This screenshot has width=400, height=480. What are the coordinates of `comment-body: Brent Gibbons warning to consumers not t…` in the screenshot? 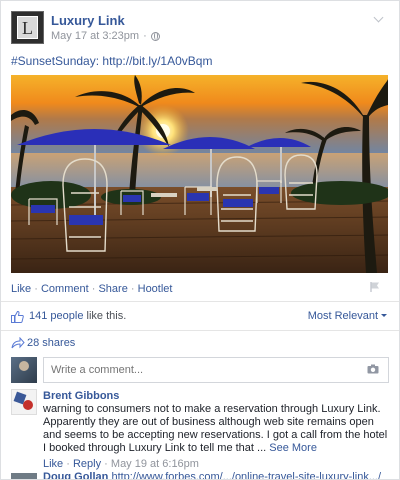 It's located at (216, 430).